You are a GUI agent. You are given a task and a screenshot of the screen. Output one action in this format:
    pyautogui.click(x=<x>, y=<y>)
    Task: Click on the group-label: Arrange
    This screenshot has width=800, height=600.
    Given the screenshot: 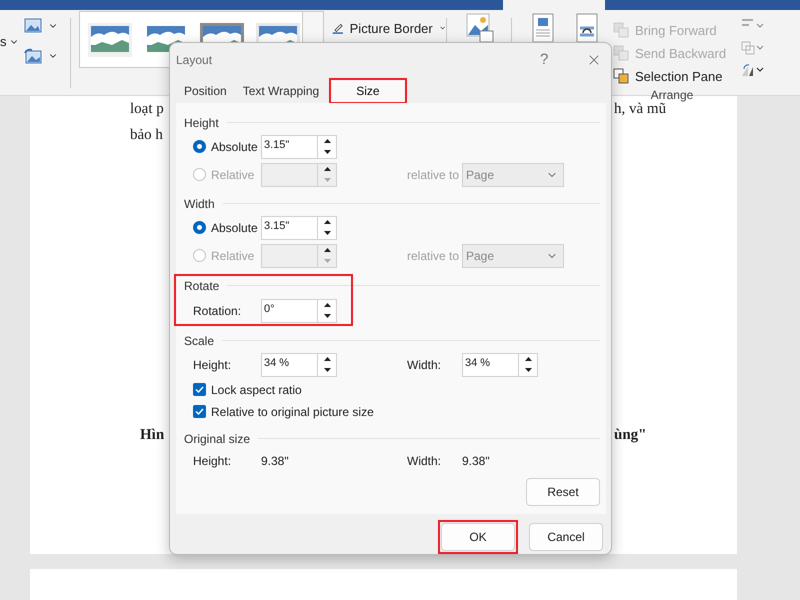 What is the action you would take?
    pyautogui.click(x=672, y=95)
    